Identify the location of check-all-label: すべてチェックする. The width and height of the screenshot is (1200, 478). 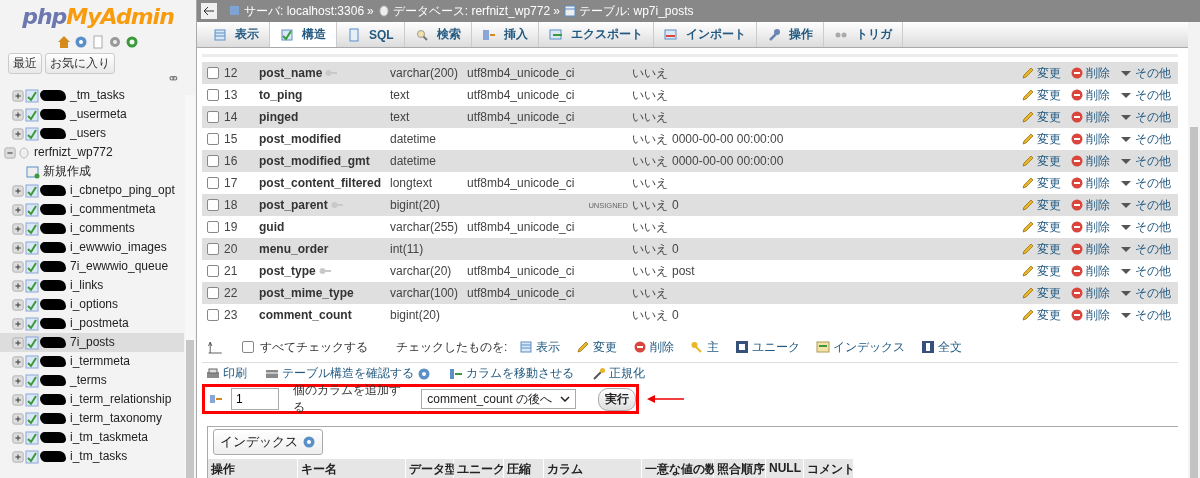
(314, 347).